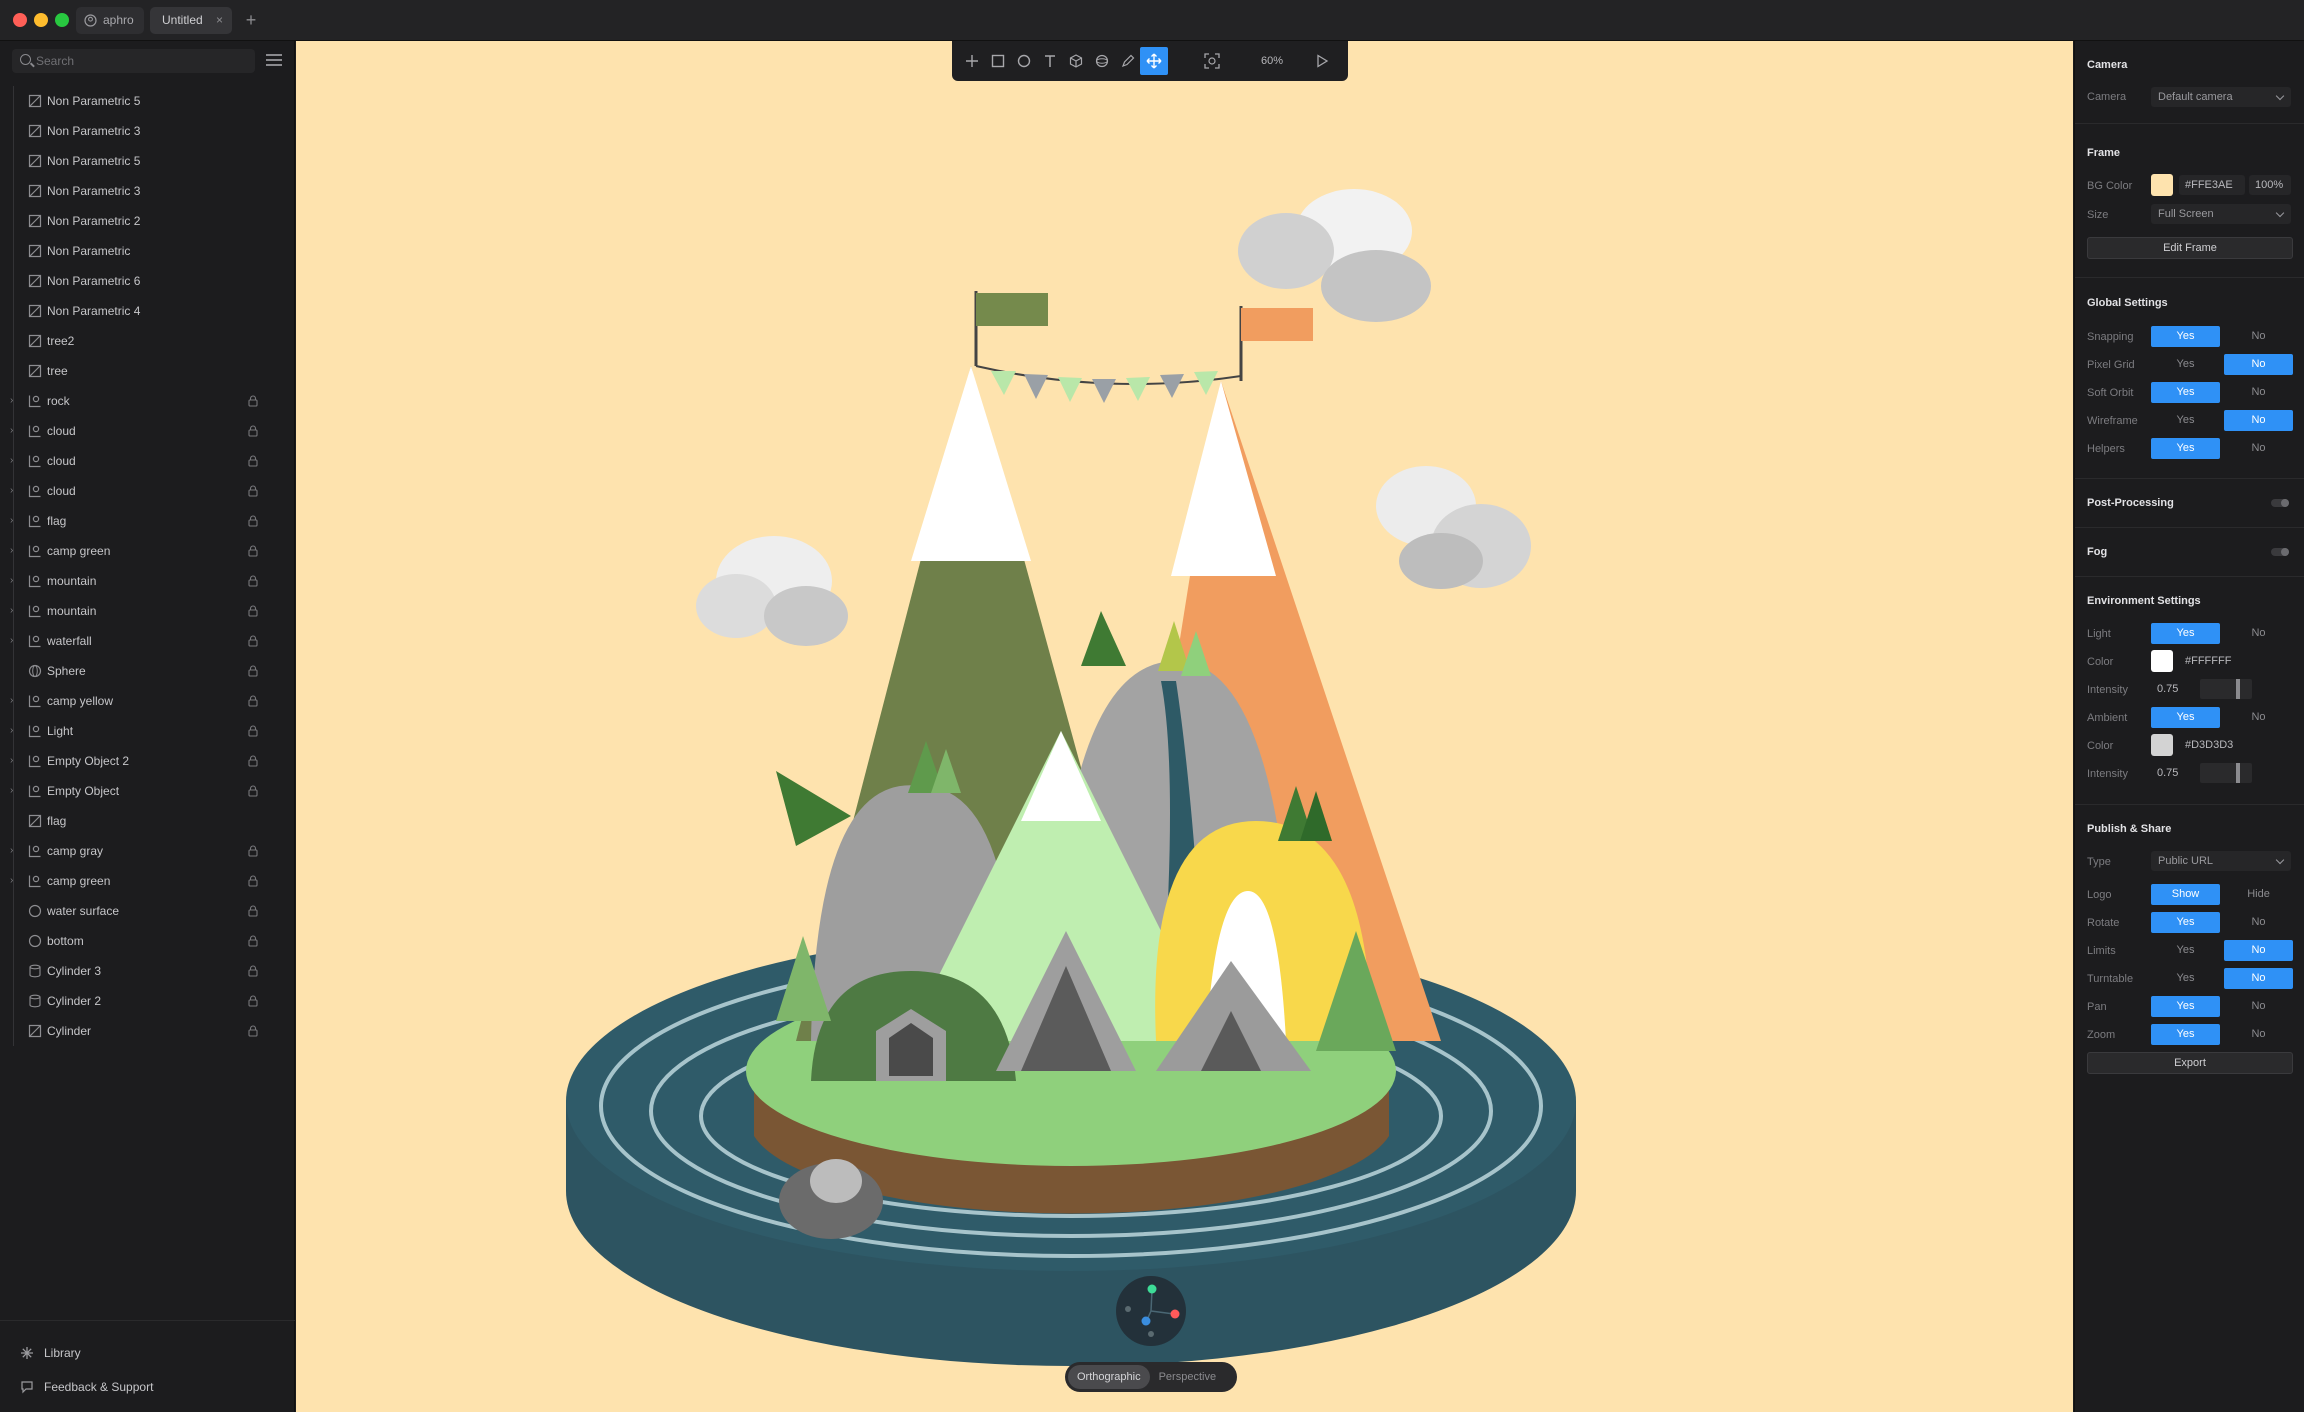  I want to click on pen-tool-icon, so click(1128, 61).